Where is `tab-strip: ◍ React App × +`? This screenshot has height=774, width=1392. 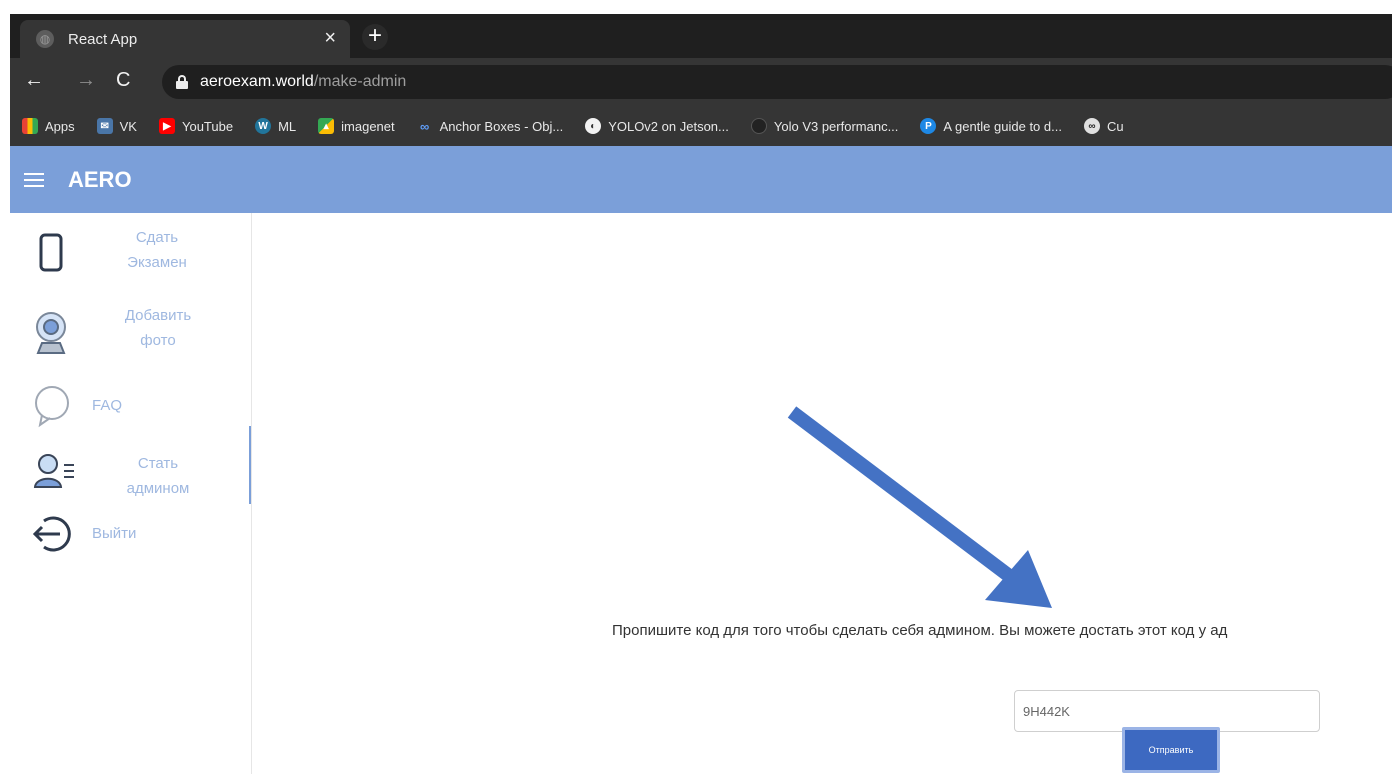 tab-strip: ◍ React App × + is located at coordinates (701, 36).